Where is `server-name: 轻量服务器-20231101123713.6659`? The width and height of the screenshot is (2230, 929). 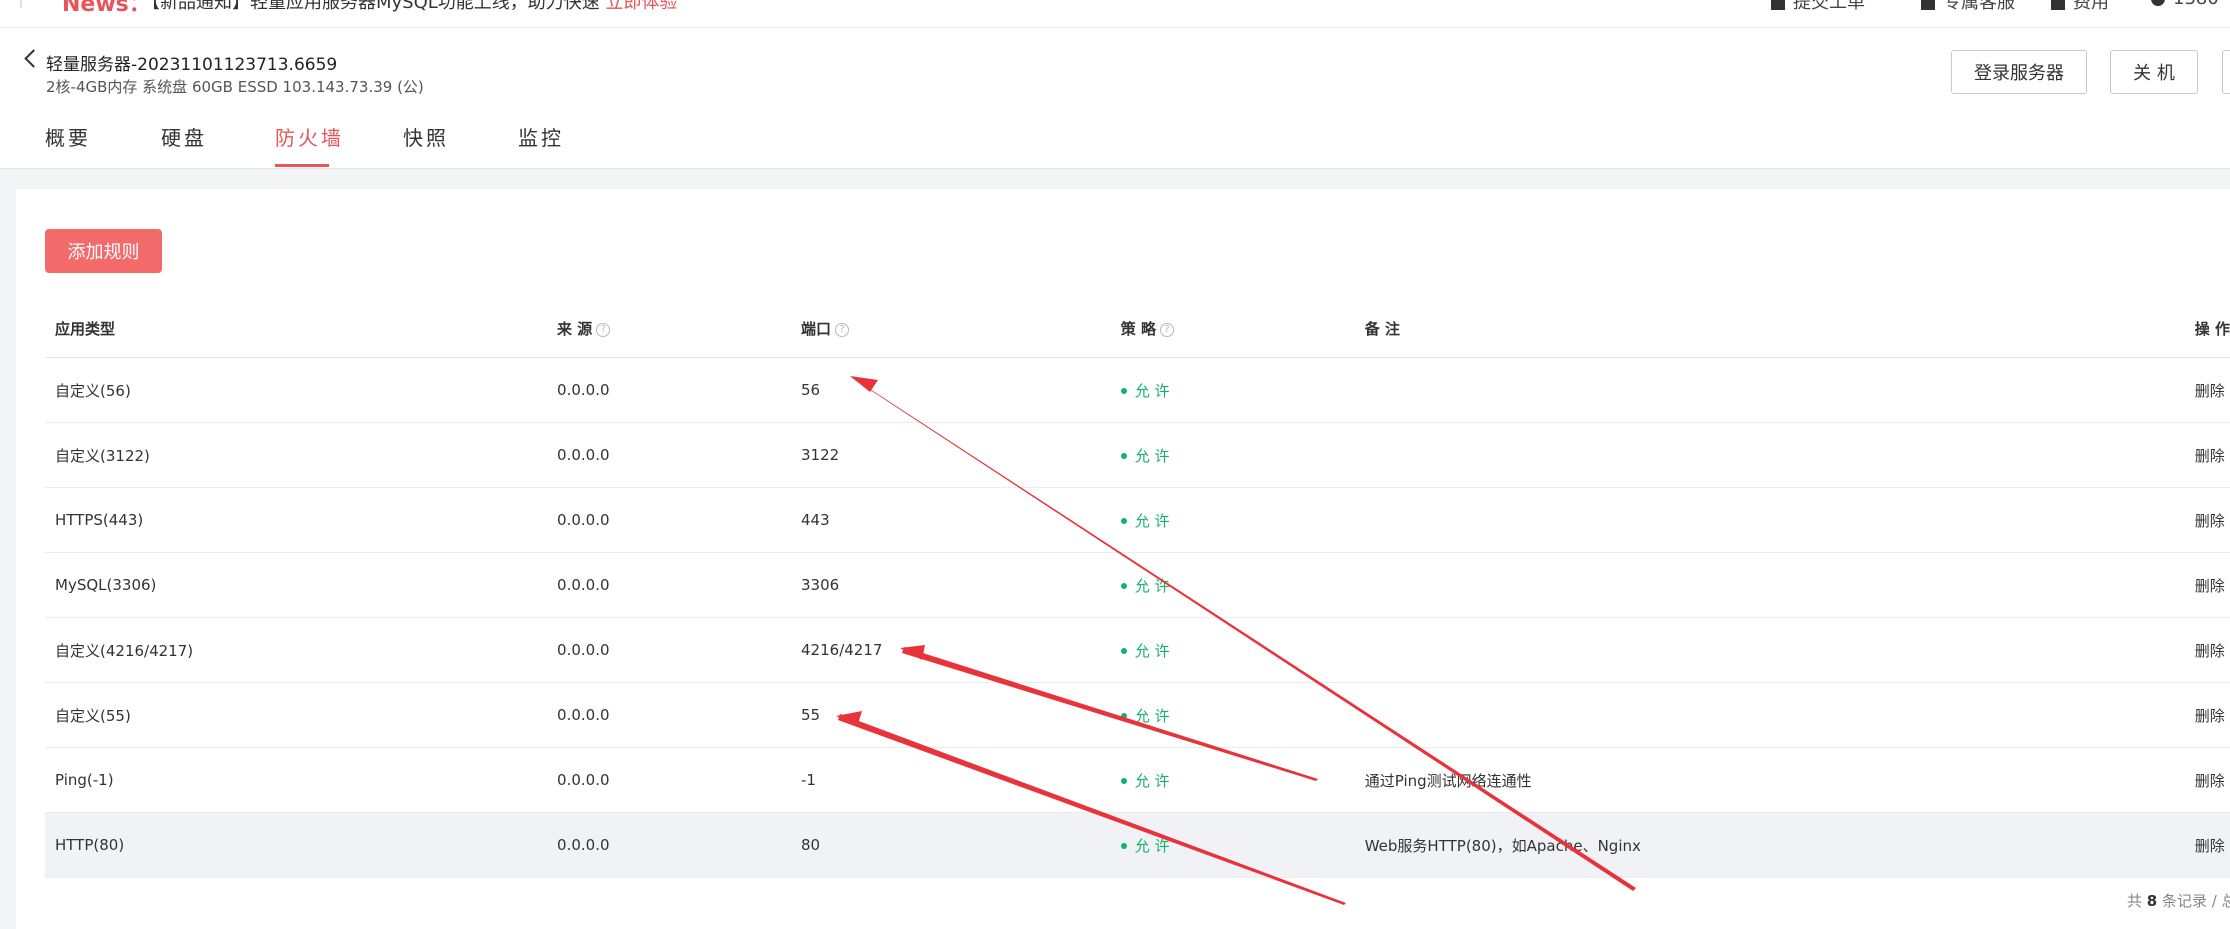 server-name: 轻量服务器-20231101123713.6659 is located at coordinates (192, 65).